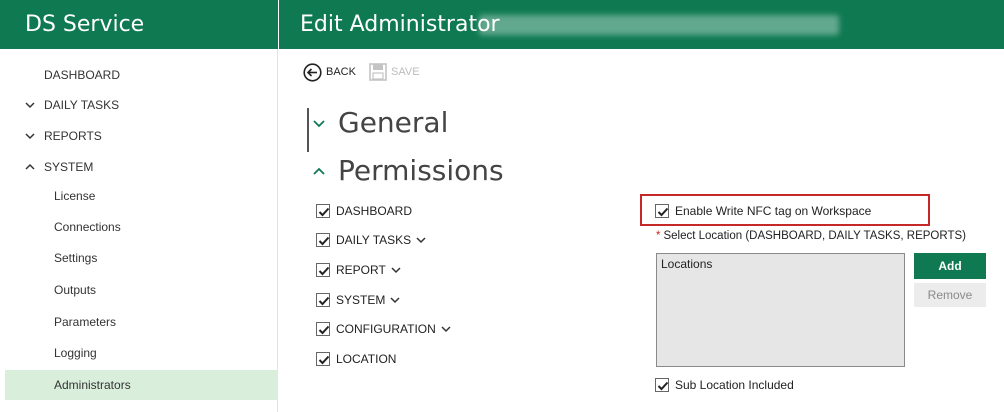 Image resolution: width=1004 pixels, height=412 pixels. I want to click on section-permissions-toggle: Permissions, so click(408, 170).